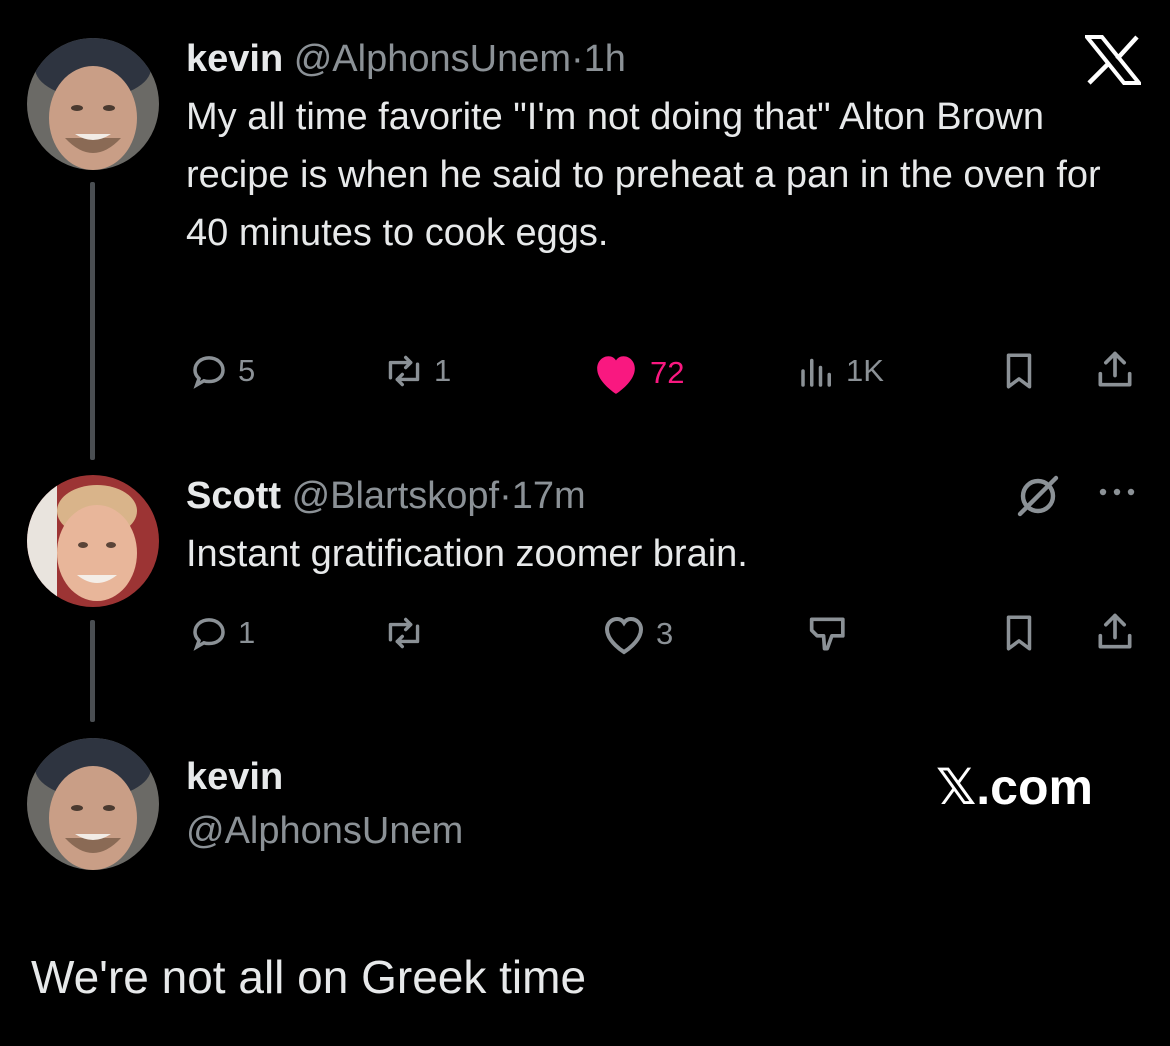 The width and height of the screenshot is (1170, 1046). Describe the element at coordinates (234, 59) in the screenshot. I see `tweet1-author-name: kevin` at that location.